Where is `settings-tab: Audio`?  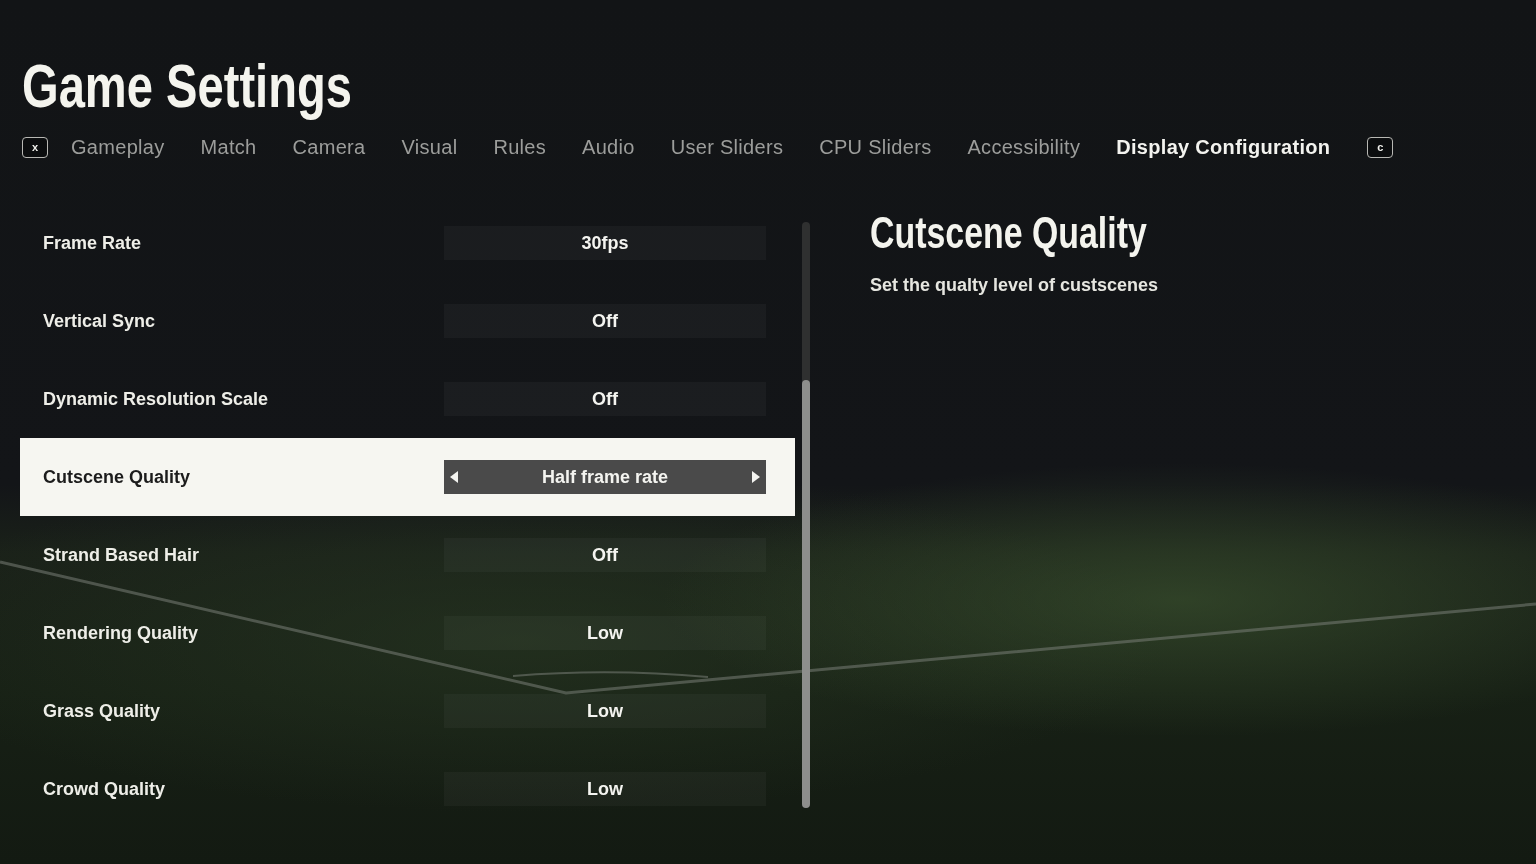 settings-tab: Audio is located at coordinates (608, 147).